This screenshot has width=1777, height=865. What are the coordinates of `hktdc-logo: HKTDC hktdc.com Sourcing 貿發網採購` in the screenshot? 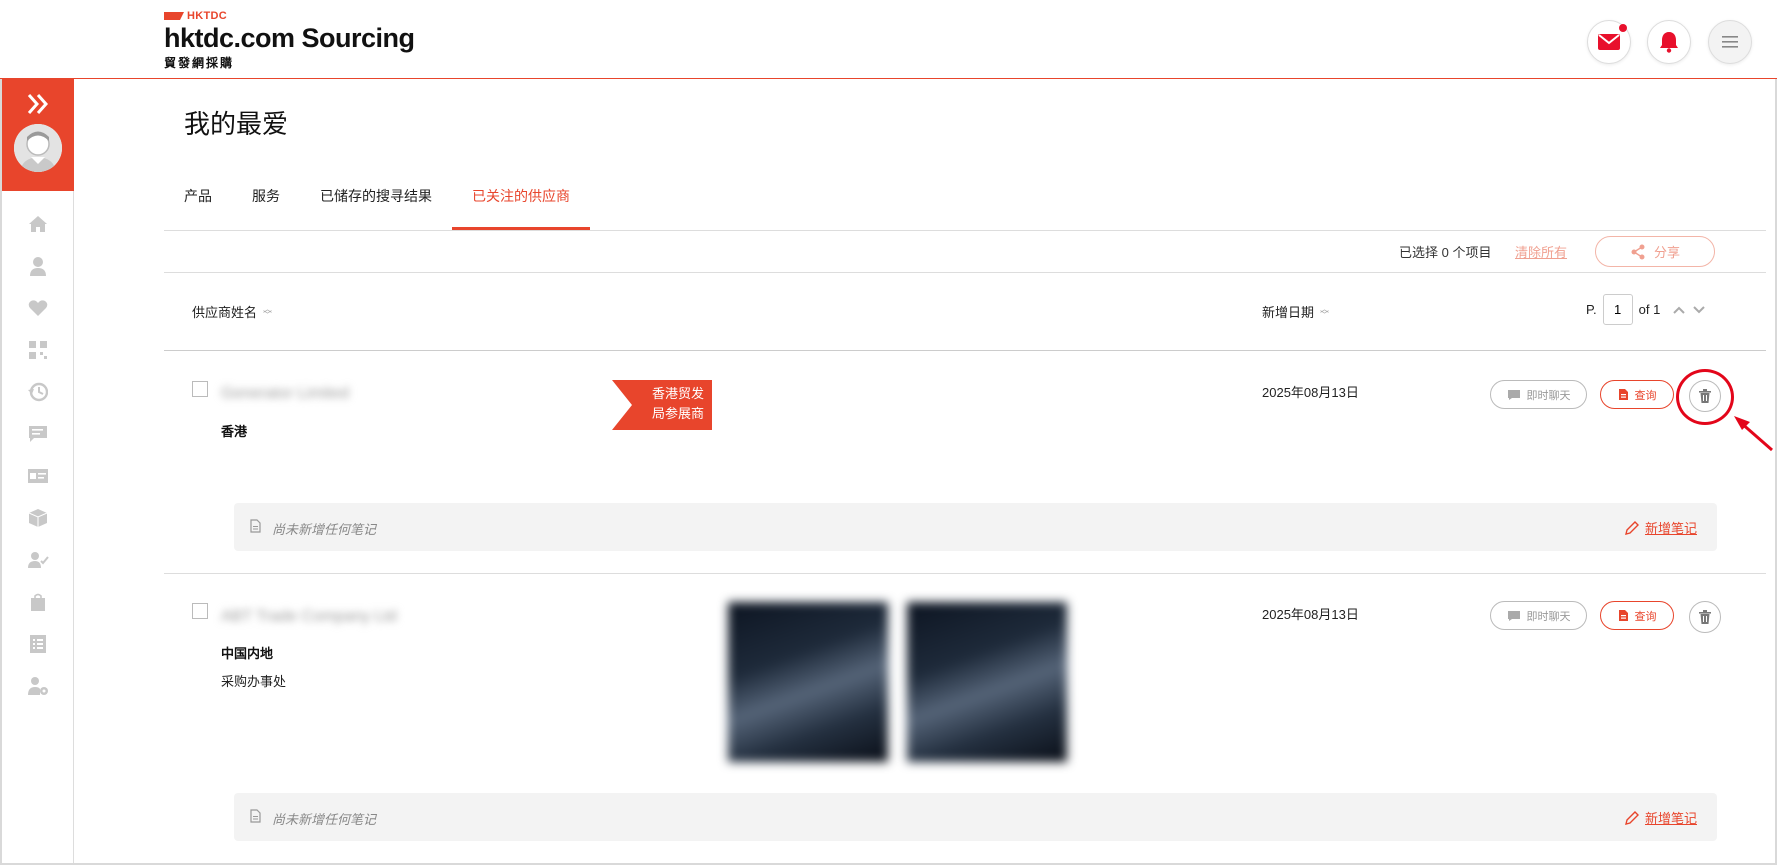 It's located at (289, 40).